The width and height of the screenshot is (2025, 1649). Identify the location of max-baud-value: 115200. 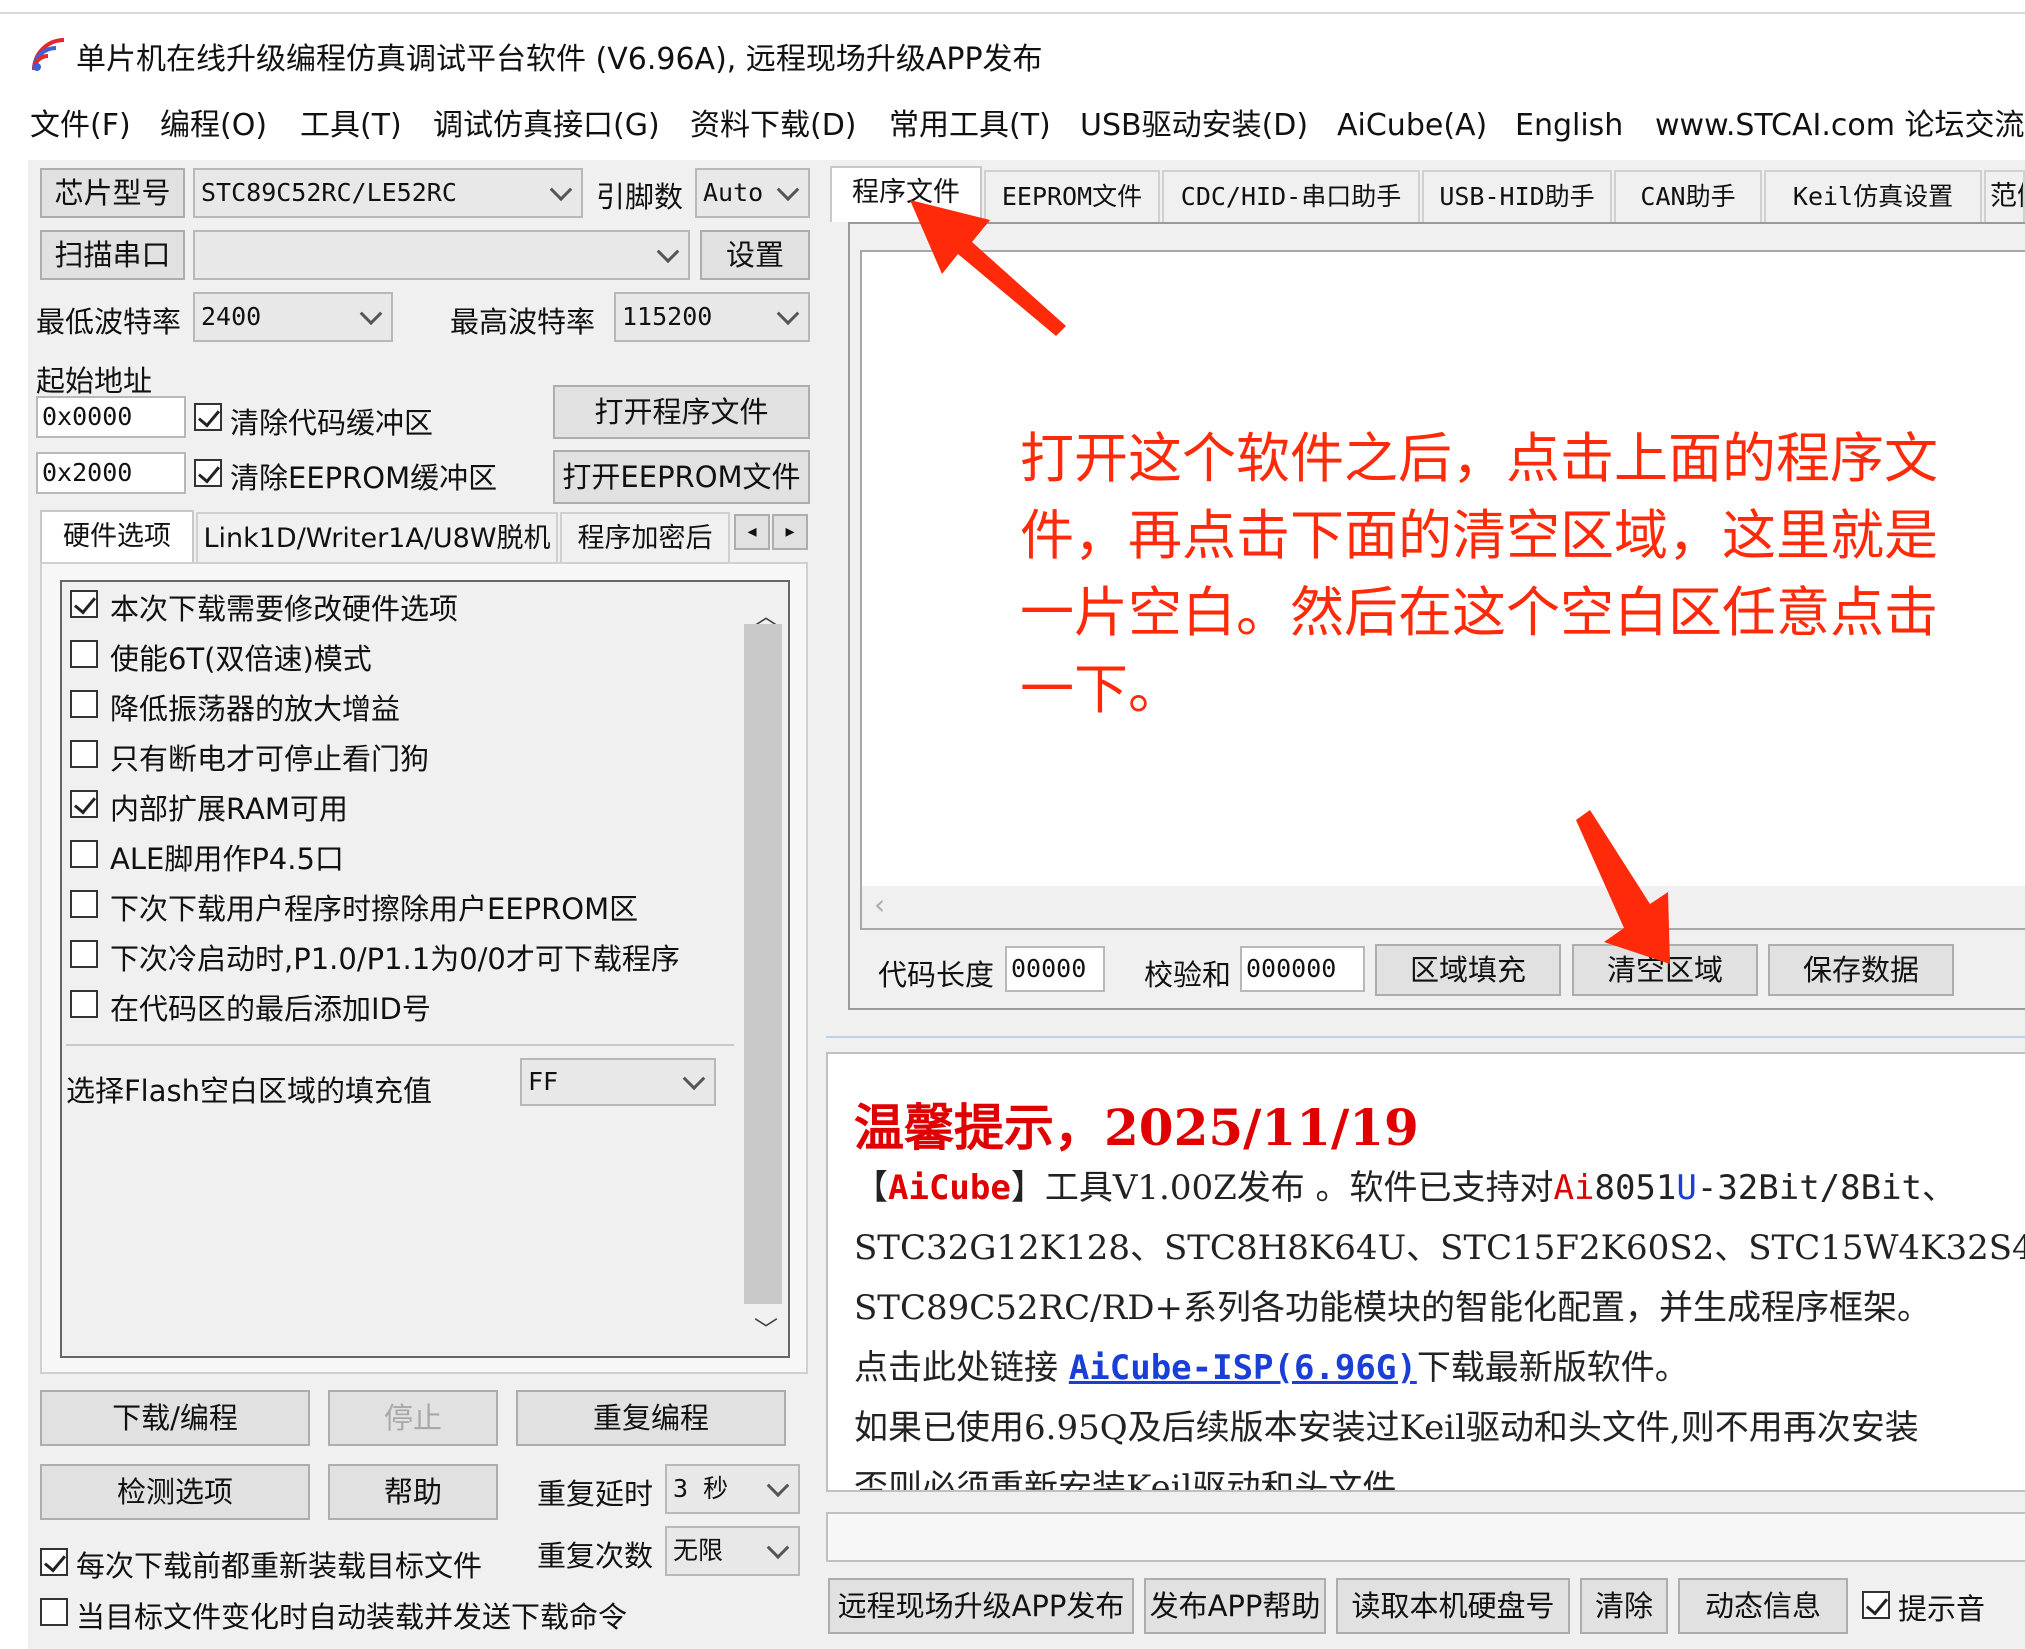
(667, 316).